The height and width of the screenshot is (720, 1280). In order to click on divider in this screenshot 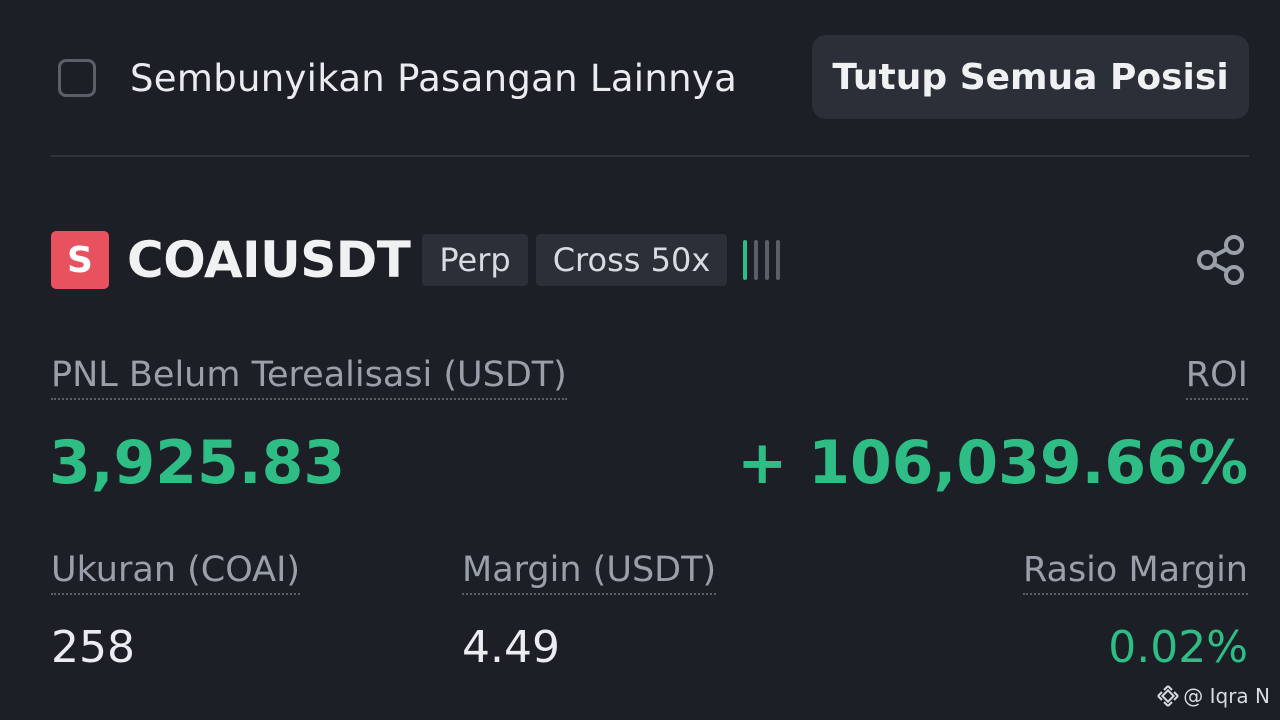, I will do `click(650, 156)`.